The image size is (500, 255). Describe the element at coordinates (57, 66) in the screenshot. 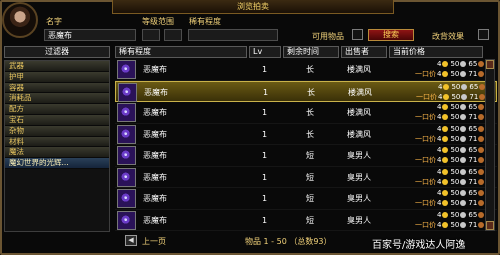

I see `filter-item: 武器` at that location.